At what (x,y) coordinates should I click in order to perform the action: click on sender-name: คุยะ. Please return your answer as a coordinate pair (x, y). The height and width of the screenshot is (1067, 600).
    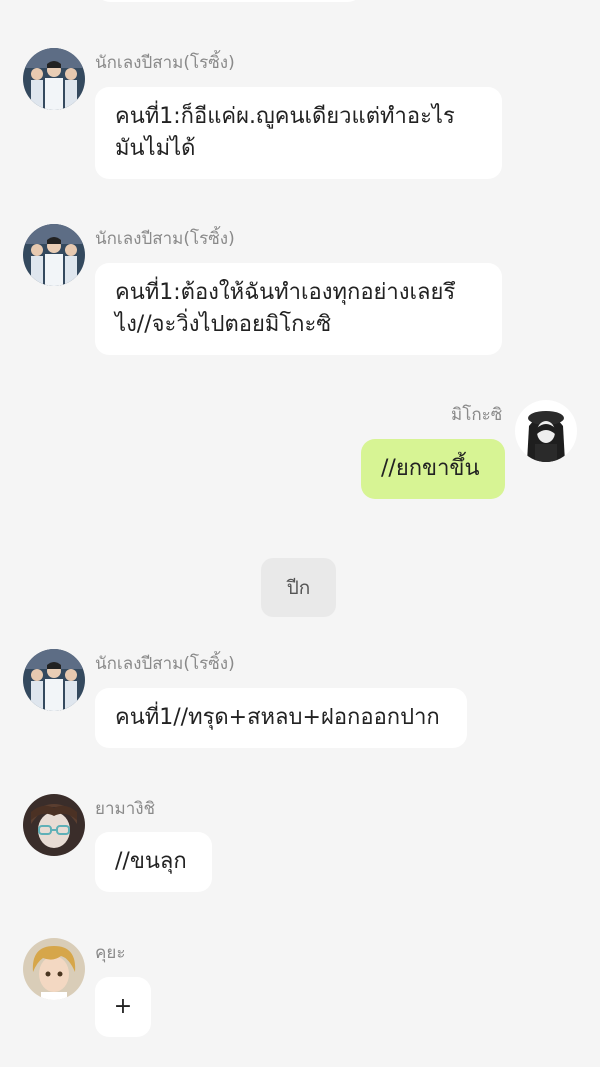
    Looking at the image, I should click on (110, 953).